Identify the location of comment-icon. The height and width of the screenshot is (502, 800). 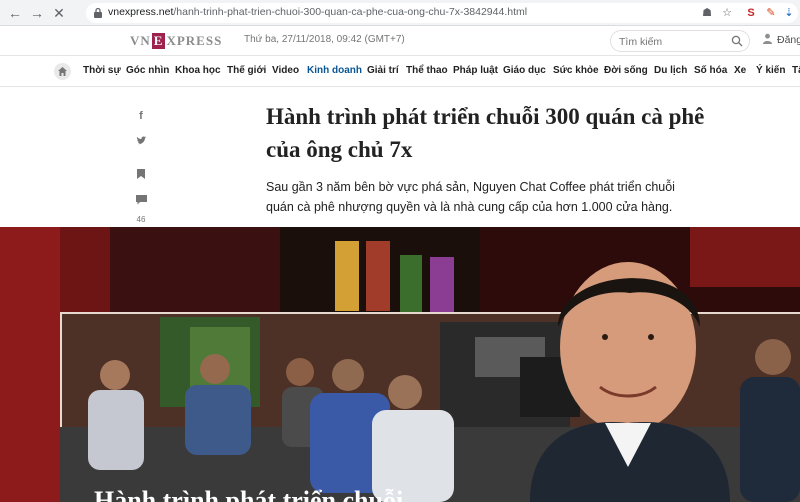
(141, 202).